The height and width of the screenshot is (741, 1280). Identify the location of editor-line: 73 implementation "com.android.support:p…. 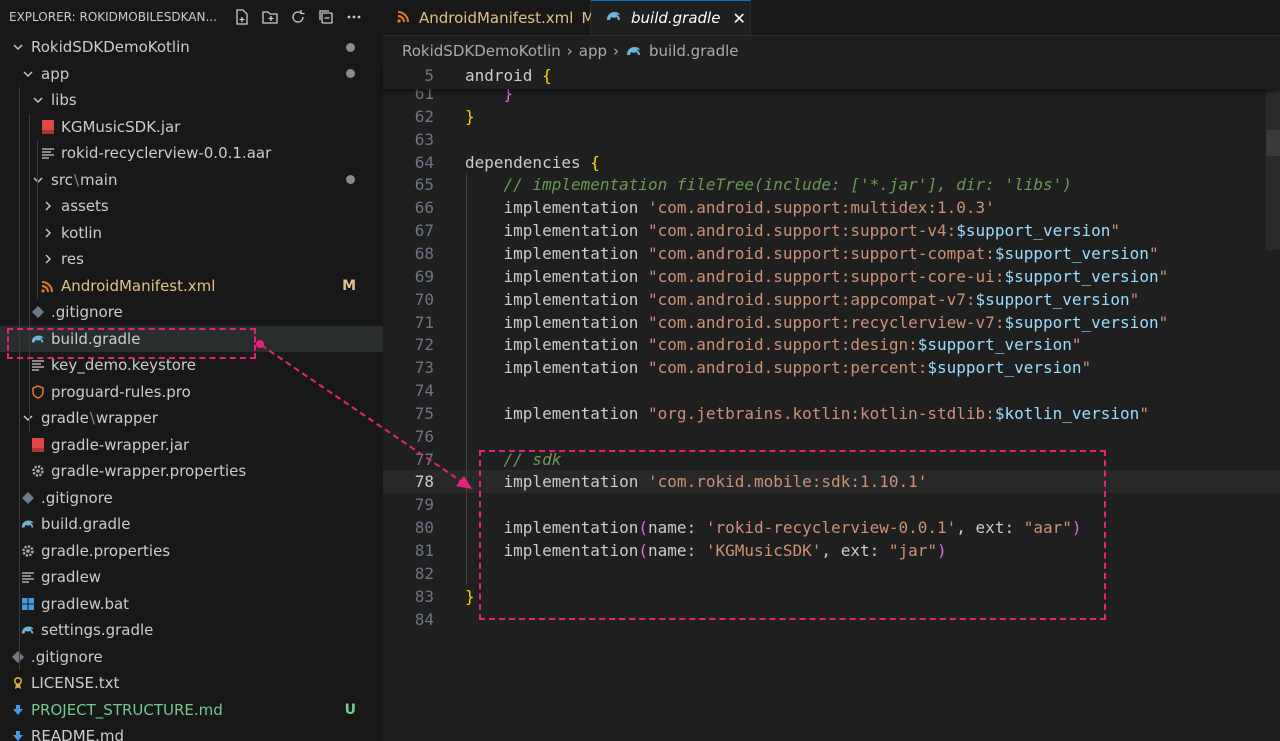
(831, 367).